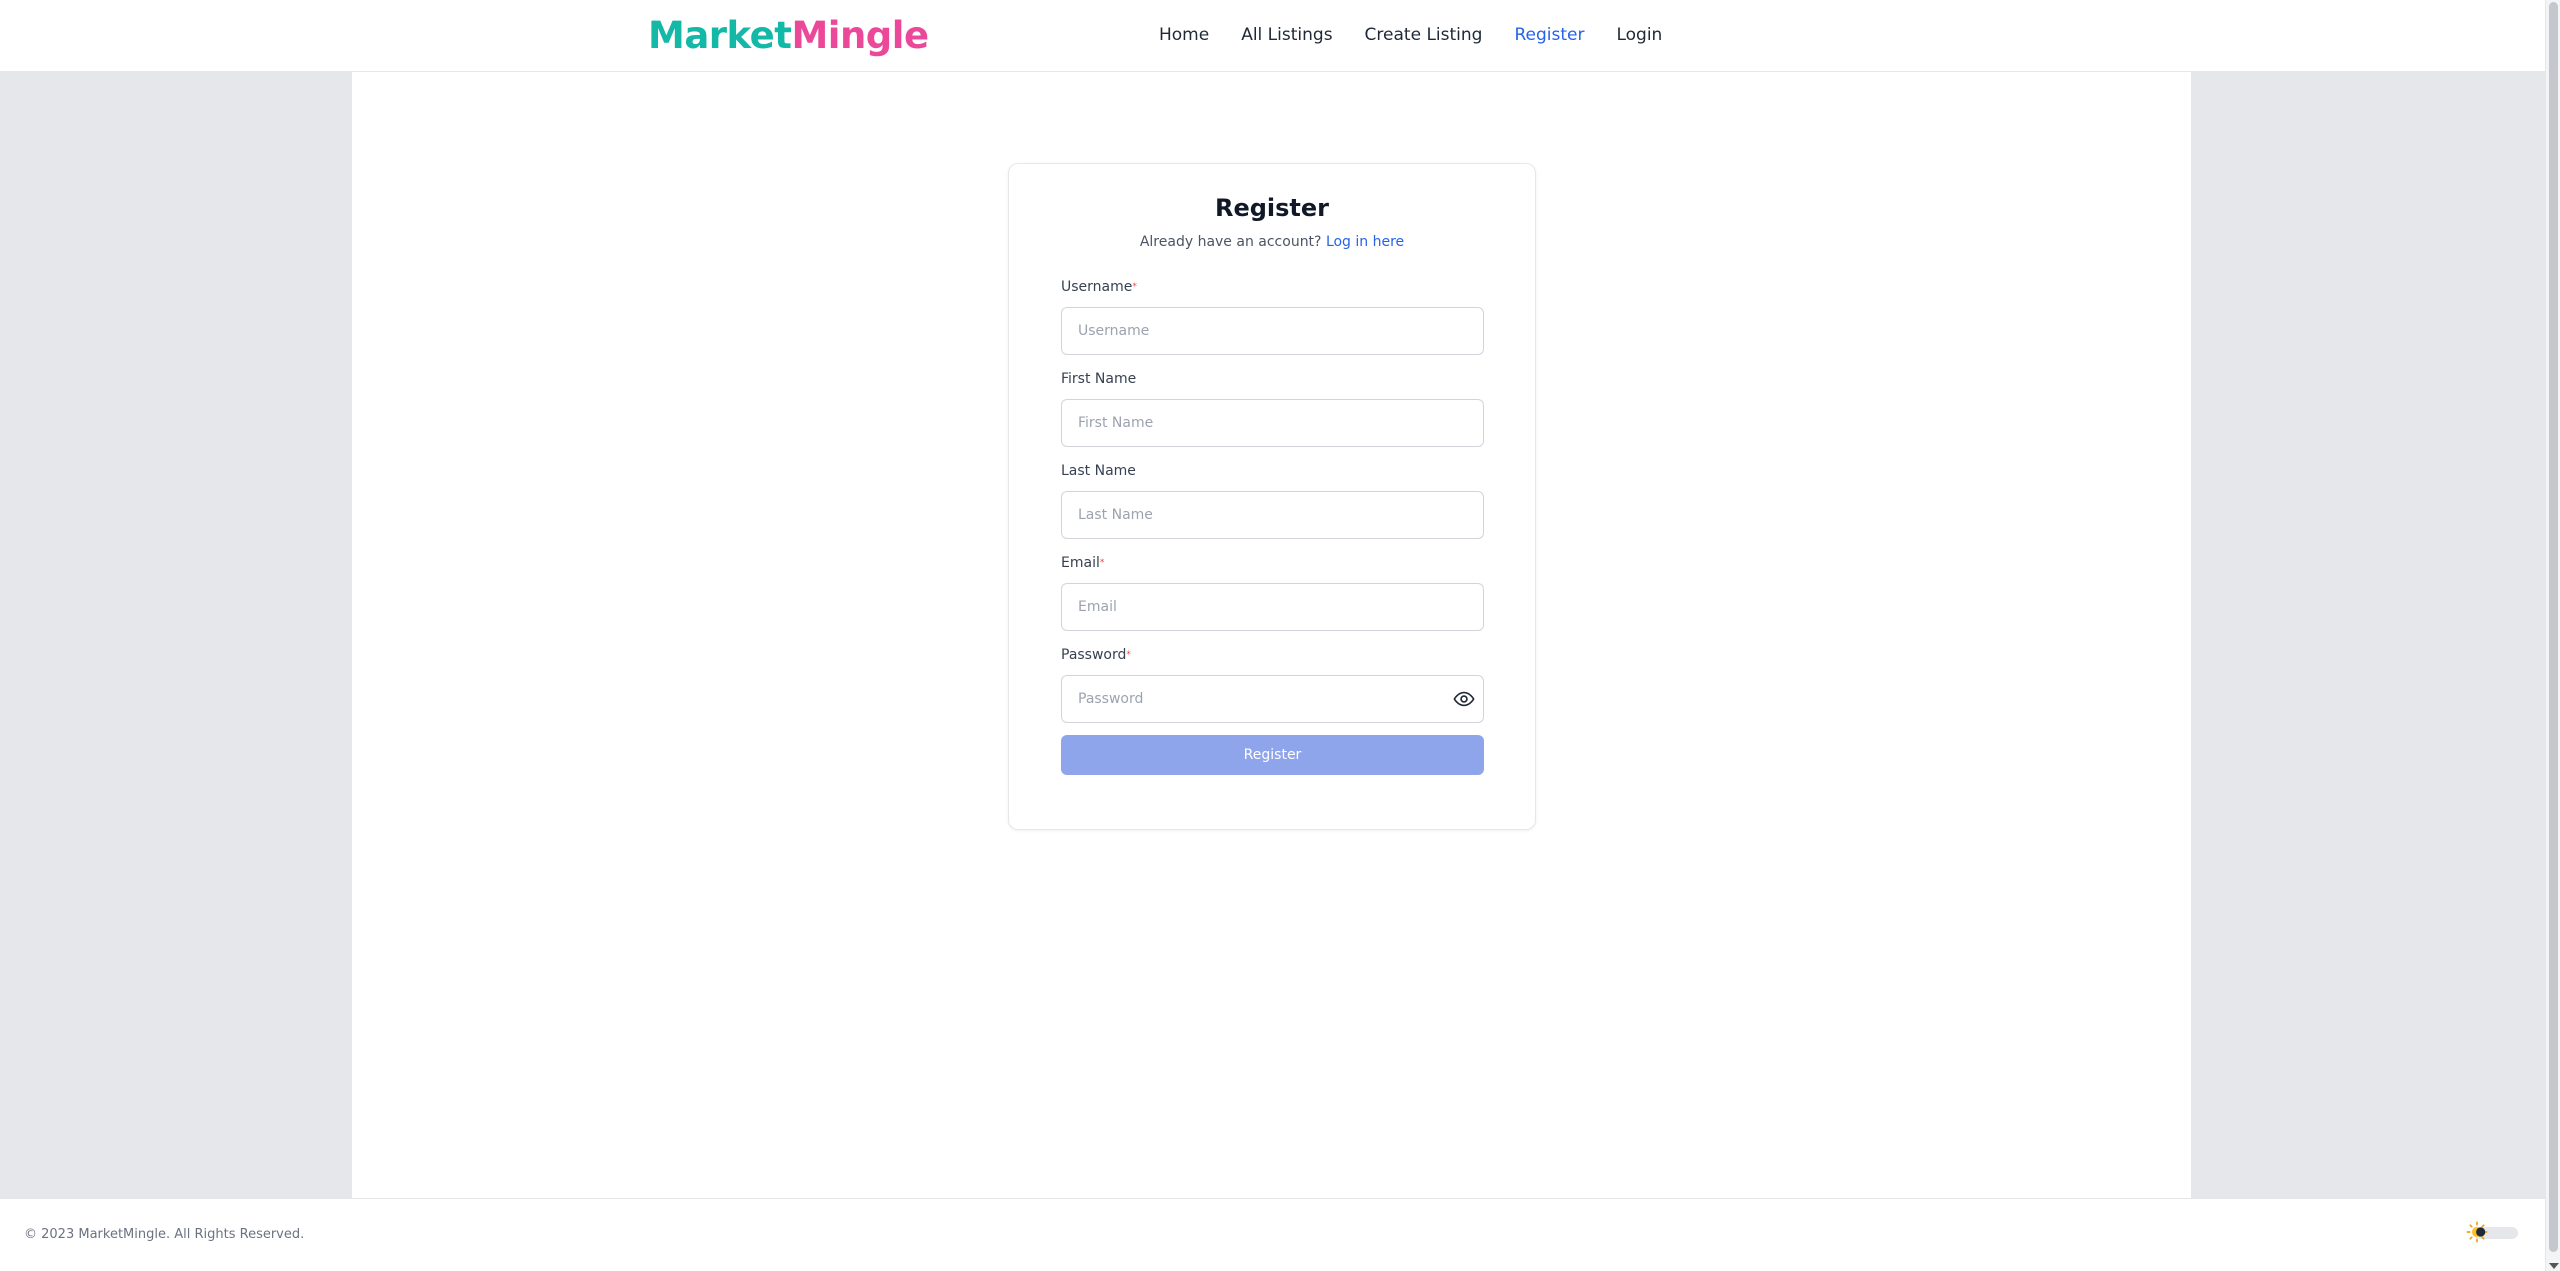 The width and height of the screenshot is (2560, 1271). I want to click on email-input, so click(1272, 607).